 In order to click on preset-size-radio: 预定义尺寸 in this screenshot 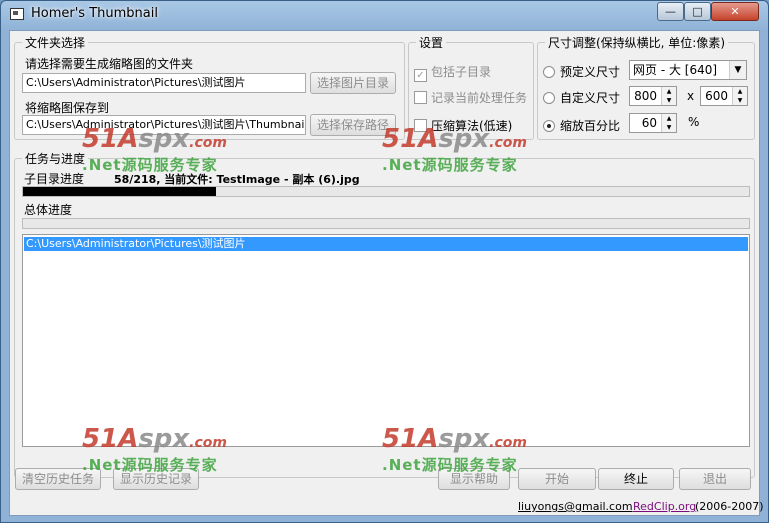, I will do `click(581, 71)`.